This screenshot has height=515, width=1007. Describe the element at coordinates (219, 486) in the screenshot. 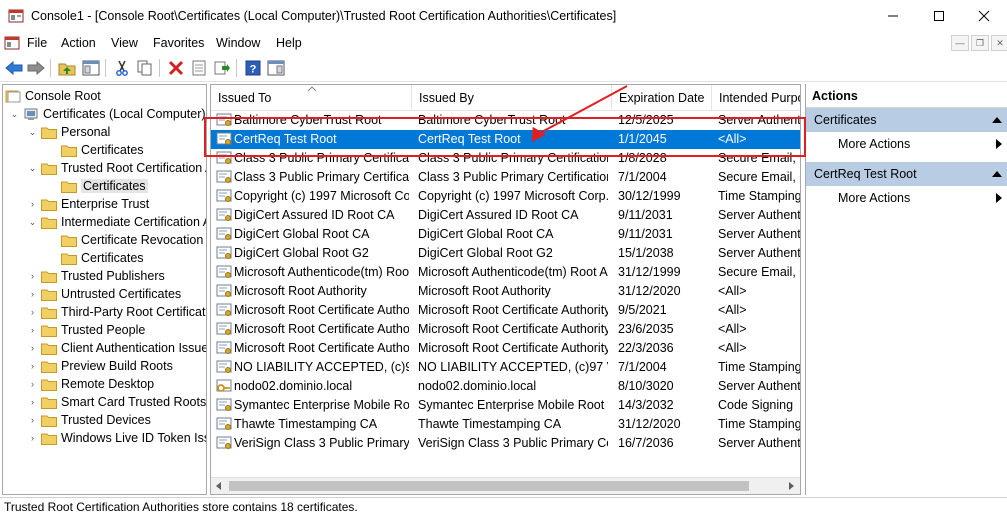

I see `scroll-left-icon` at that location.